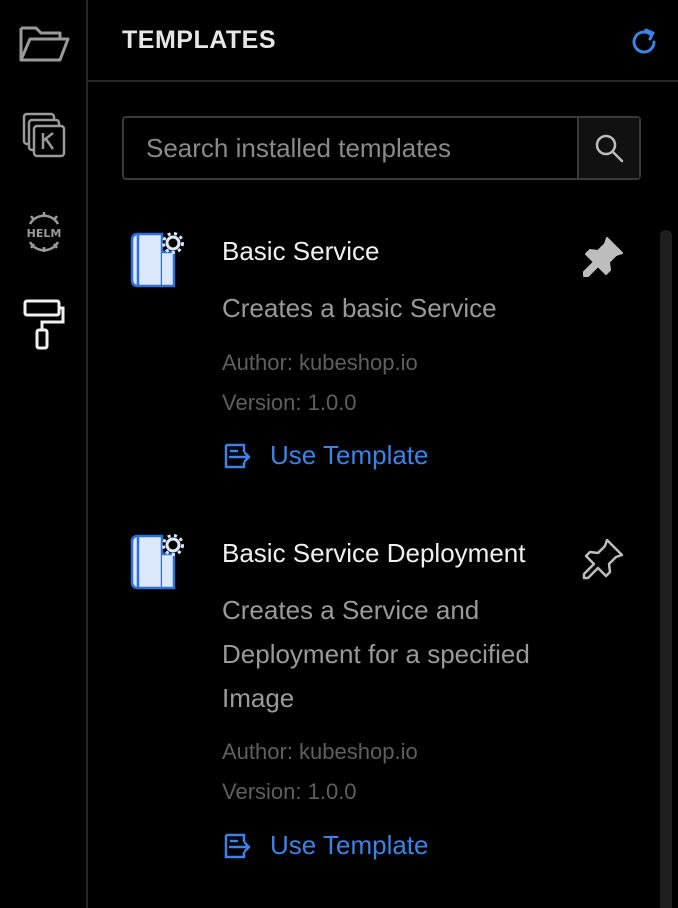 This screenshot has height=908, width=678. I want to click on refresh-button, so click(644, 42).